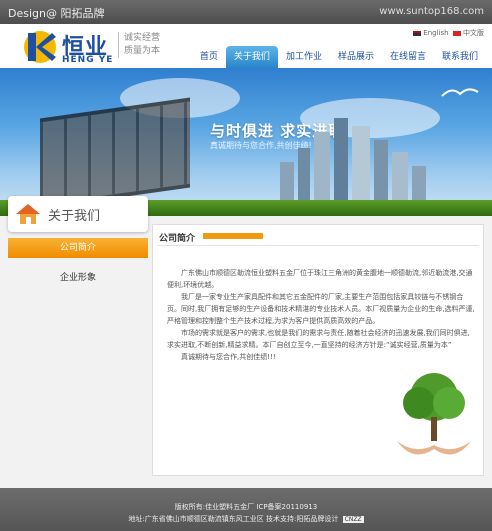 This screenshot has height=531, width=492. Describe the element at coordinates (74, 216) in the screenshot. I see `sidebar-title: 关于我们` at that location.